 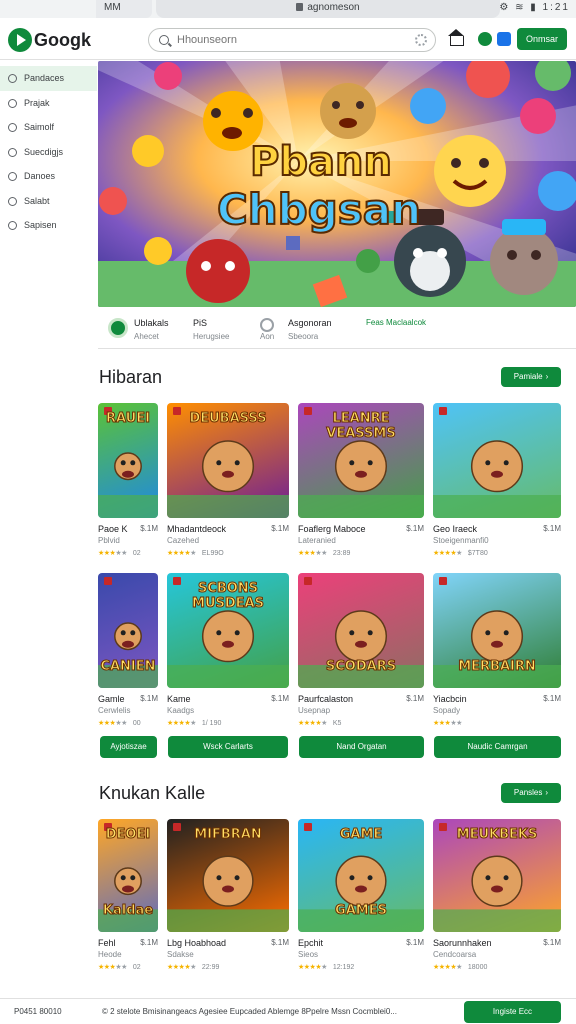 What do you see at coordinates (361, 875) in the screenshot?
I see `game-thumbnail: GAME GAMES` at bounding box center [361, 875].